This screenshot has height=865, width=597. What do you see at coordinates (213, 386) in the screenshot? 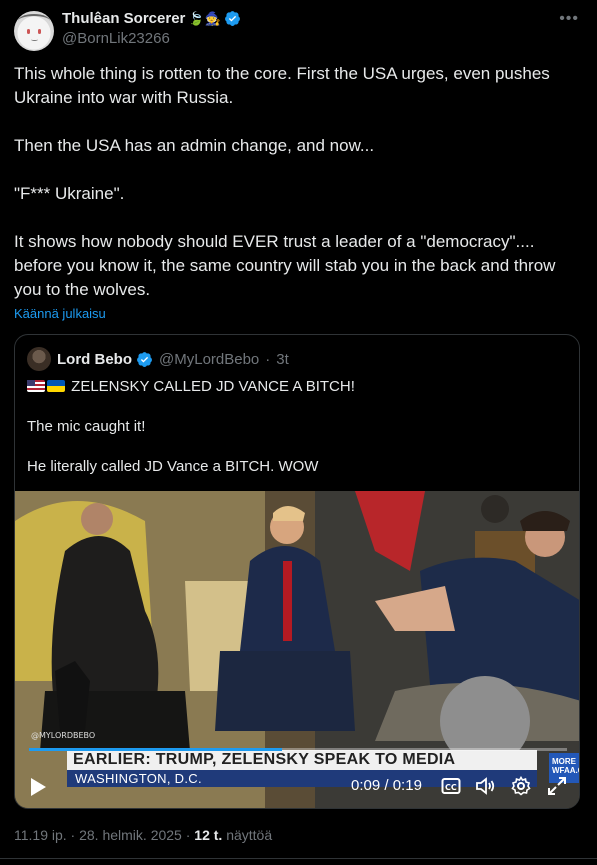
I see `quote-headline: ZELENSKY CALLED JD VANCE A BITCH!` at bounding box center [213, 386].